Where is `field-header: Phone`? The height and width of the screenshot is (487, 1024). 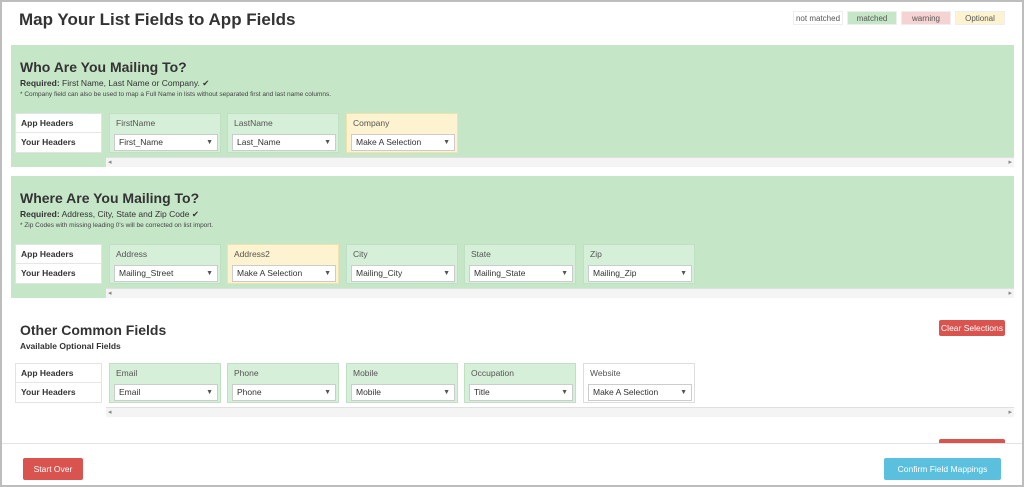
field-header: Phone is located at coordinates (246, 373).